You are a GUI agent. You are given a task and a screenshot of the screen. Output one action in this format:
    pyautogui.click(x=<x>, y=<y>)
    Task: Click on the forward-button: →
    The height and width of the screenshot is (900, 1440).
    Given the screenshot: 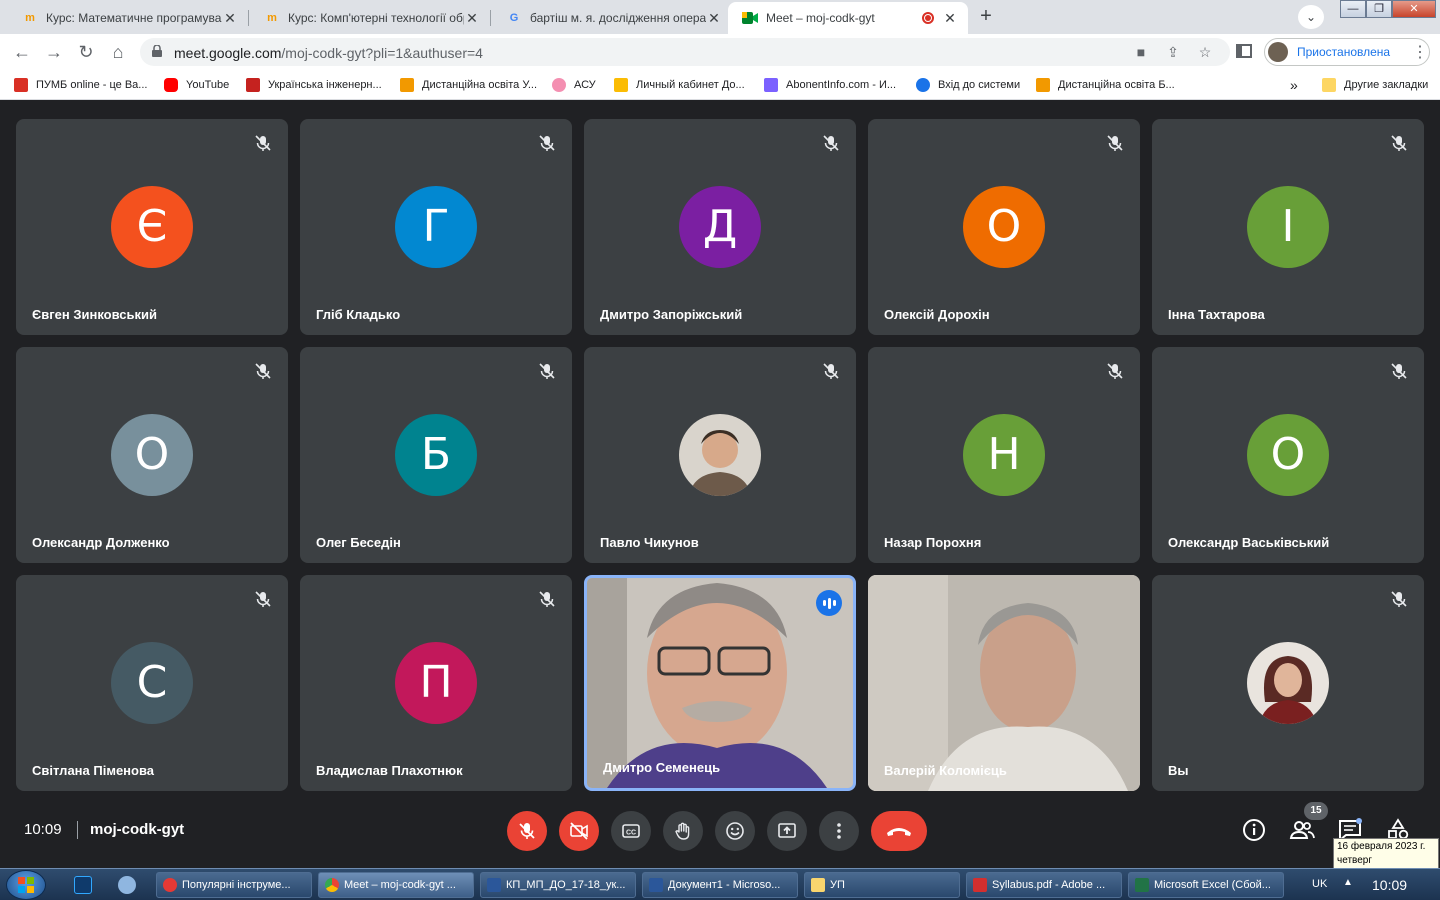 What is the action you would take?
    pyautogui.click(x=54, y=52)
    